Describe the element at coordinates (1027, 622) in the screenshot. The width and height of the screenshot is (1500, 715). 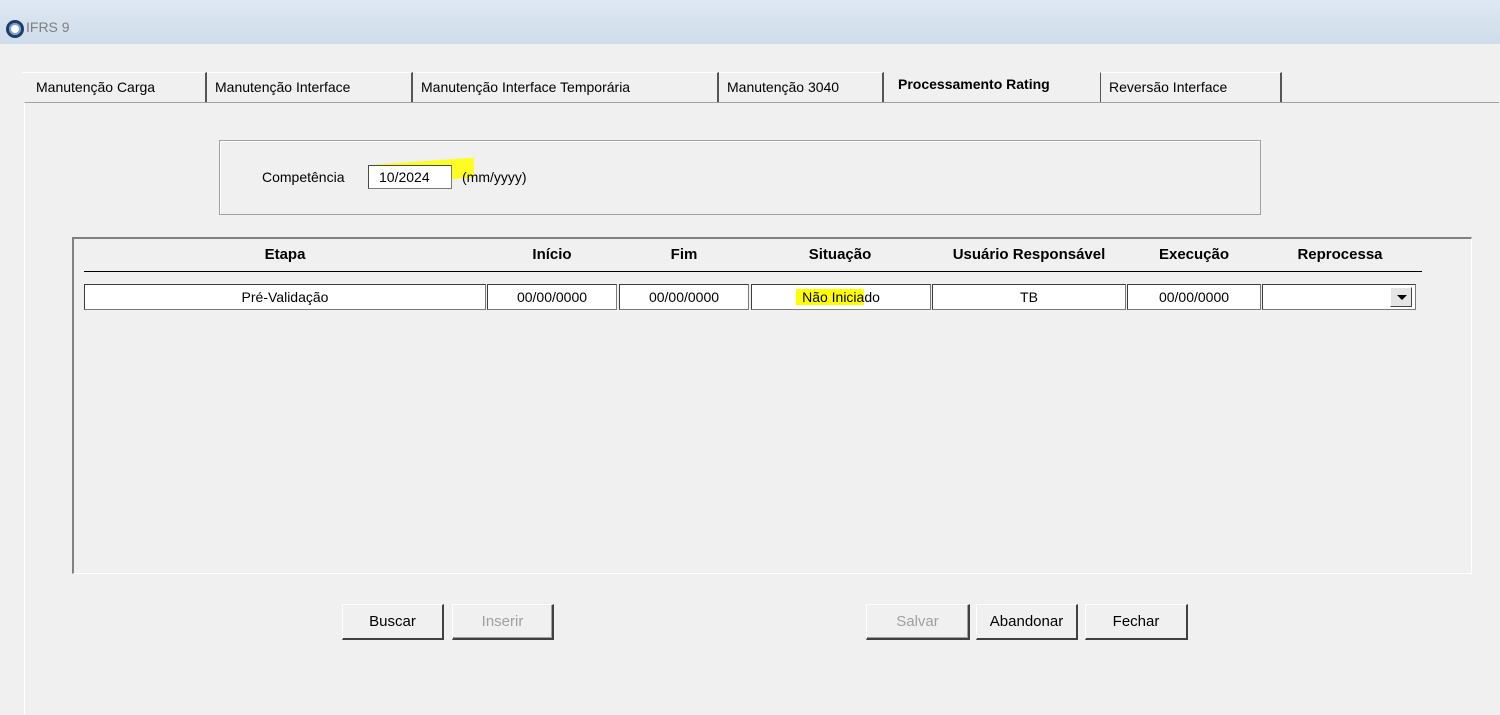
I see `abandonar-button: Abandonar` at that location.